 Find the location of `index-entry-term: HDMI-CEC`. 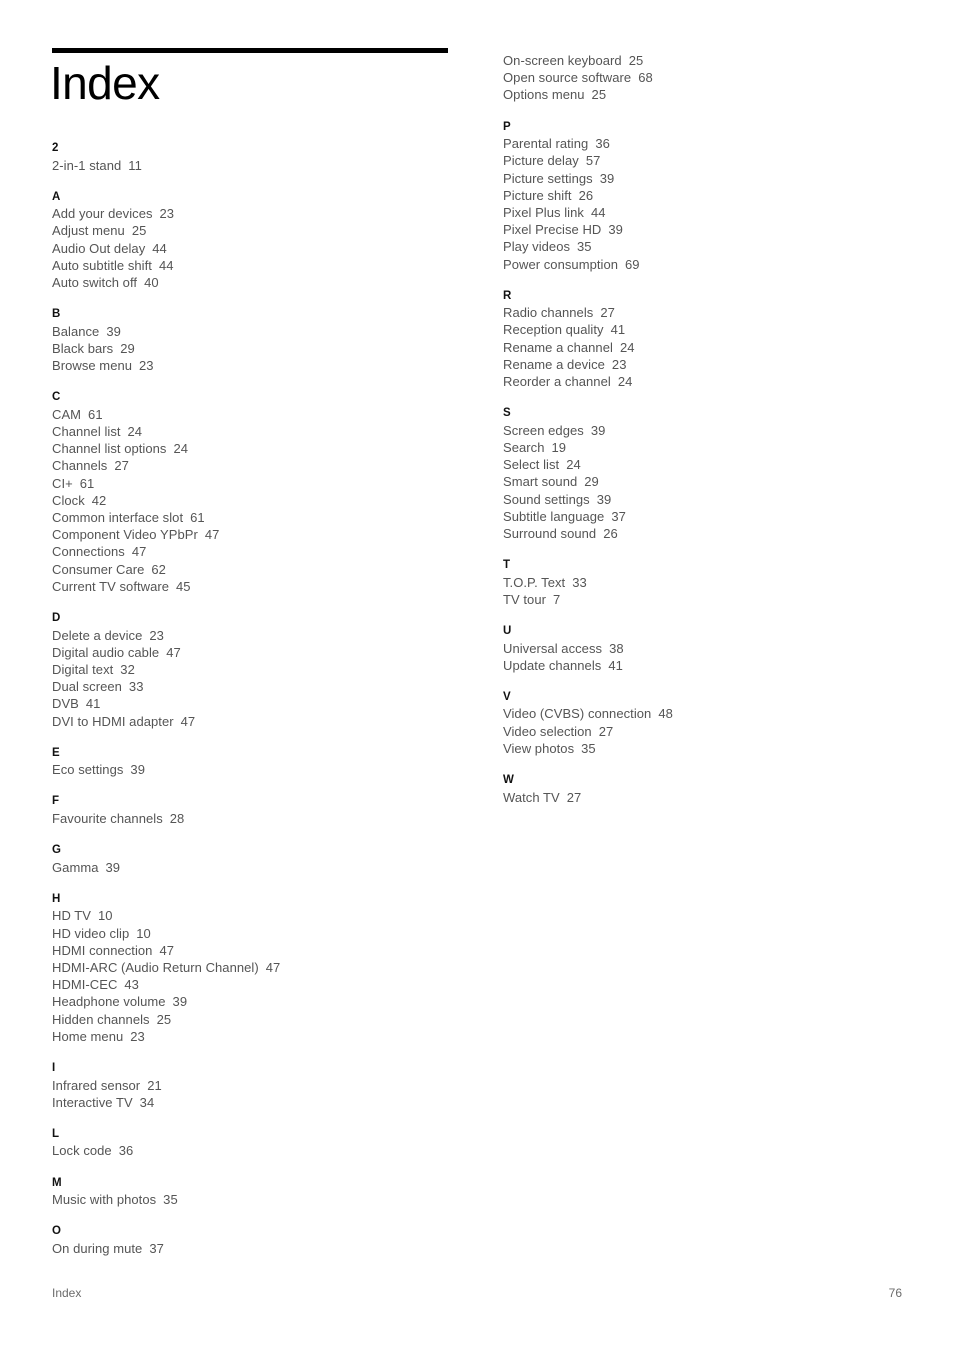

index-entry-term: HDMI-CEC is located at coordinates (85, 985).